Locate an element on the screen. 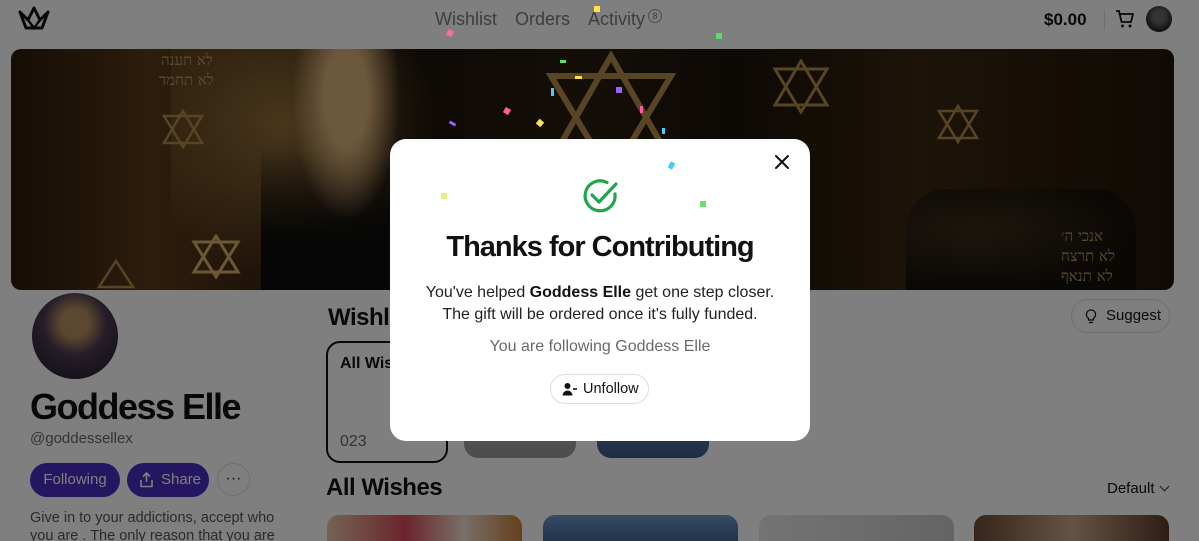 The height and width of the screenshot is (541, 1199). modal-message-suffix: get one step closer. is located at coordinates (703, 292).